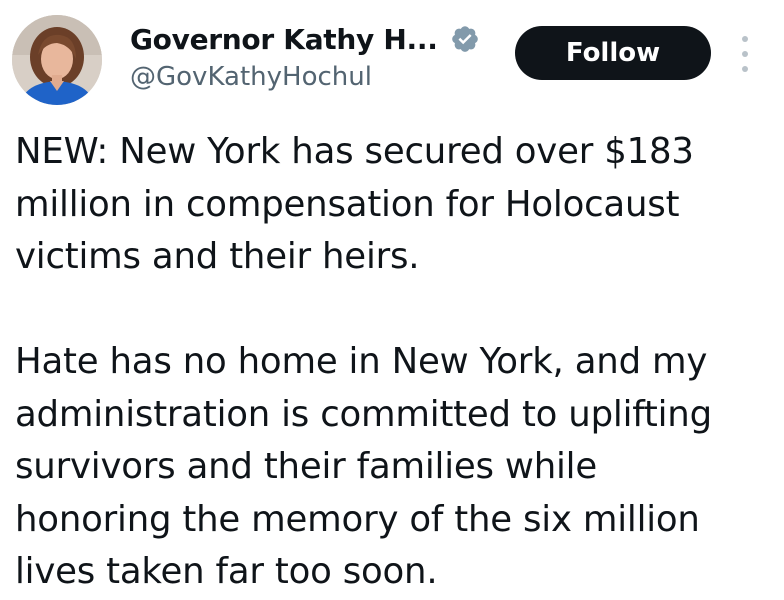 This screenshot has width=784, height=600. I want to click on avatar, so click(57, 60).